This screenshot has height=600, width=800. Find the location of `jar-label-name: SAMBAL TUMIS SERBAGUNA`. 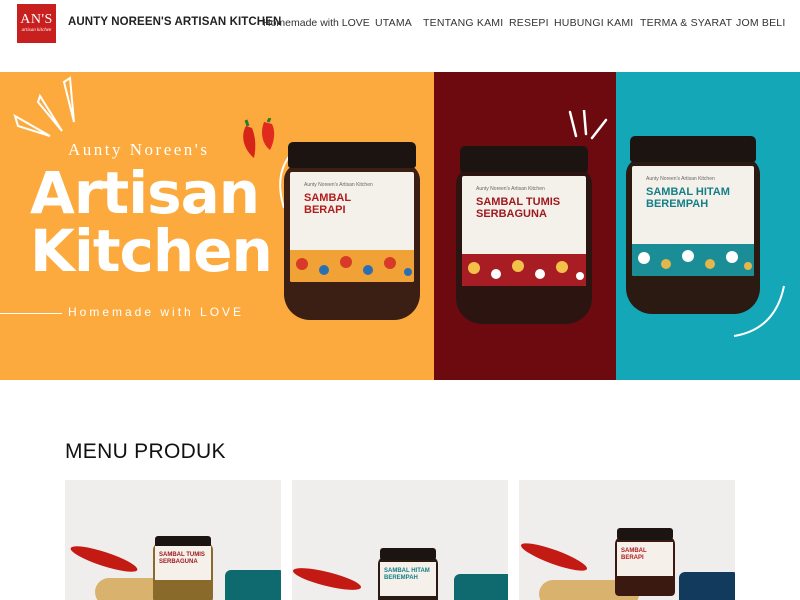

jar-label-name: SAMBAL TUMIS SERBAGUNA is located at coordinates (518, 208).